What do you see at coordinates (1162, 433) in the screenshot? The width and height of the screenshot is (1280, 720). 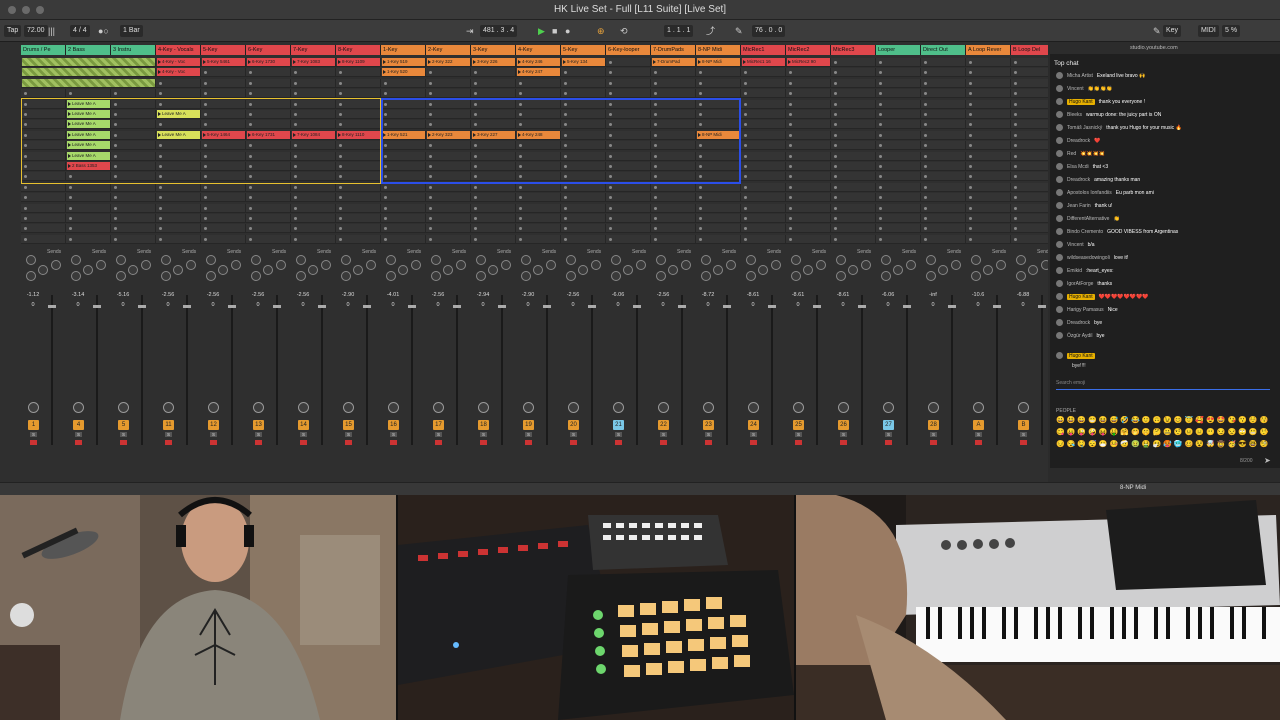 I see `emoji-row: 😋😛😜🤪😝🤑🤗🤭🤫🤔🤐🤨😐😑😶😏😒🙄😬🤥😌` at bounding box center [1162, 433].